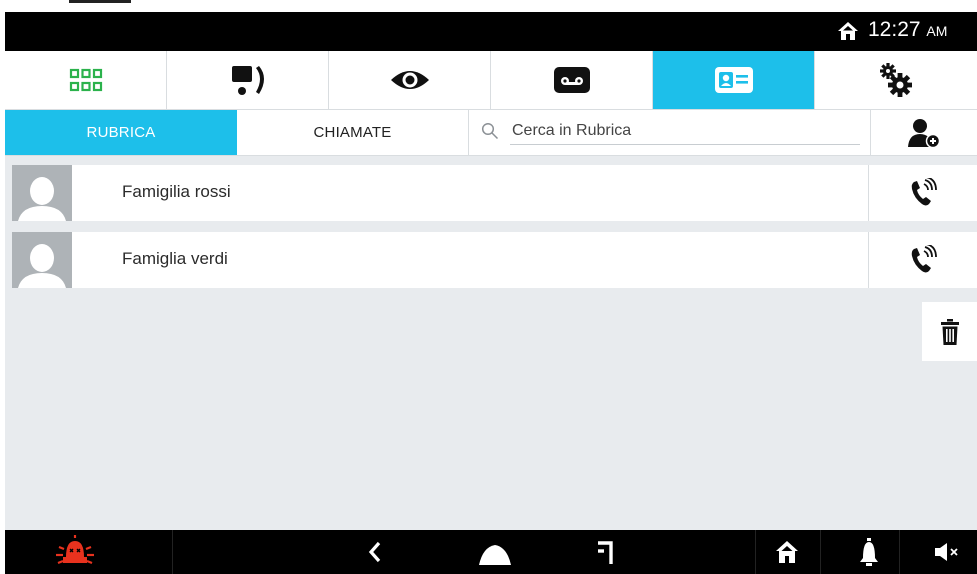 The image size is (977, 574). I want to click on contact-card-icon, so click(733, 80).